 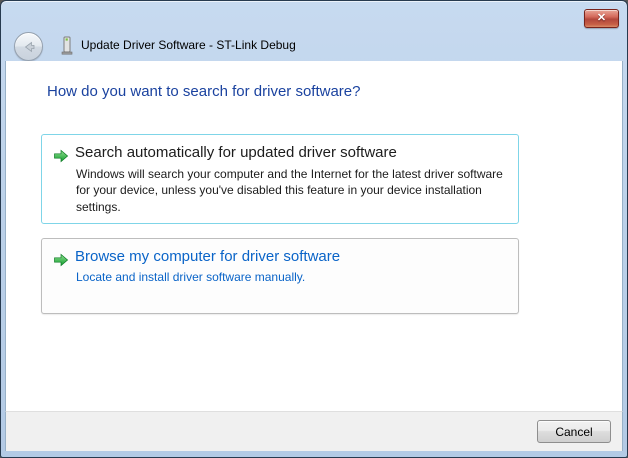 I want to click on back-button, so click(x=28, y=46).